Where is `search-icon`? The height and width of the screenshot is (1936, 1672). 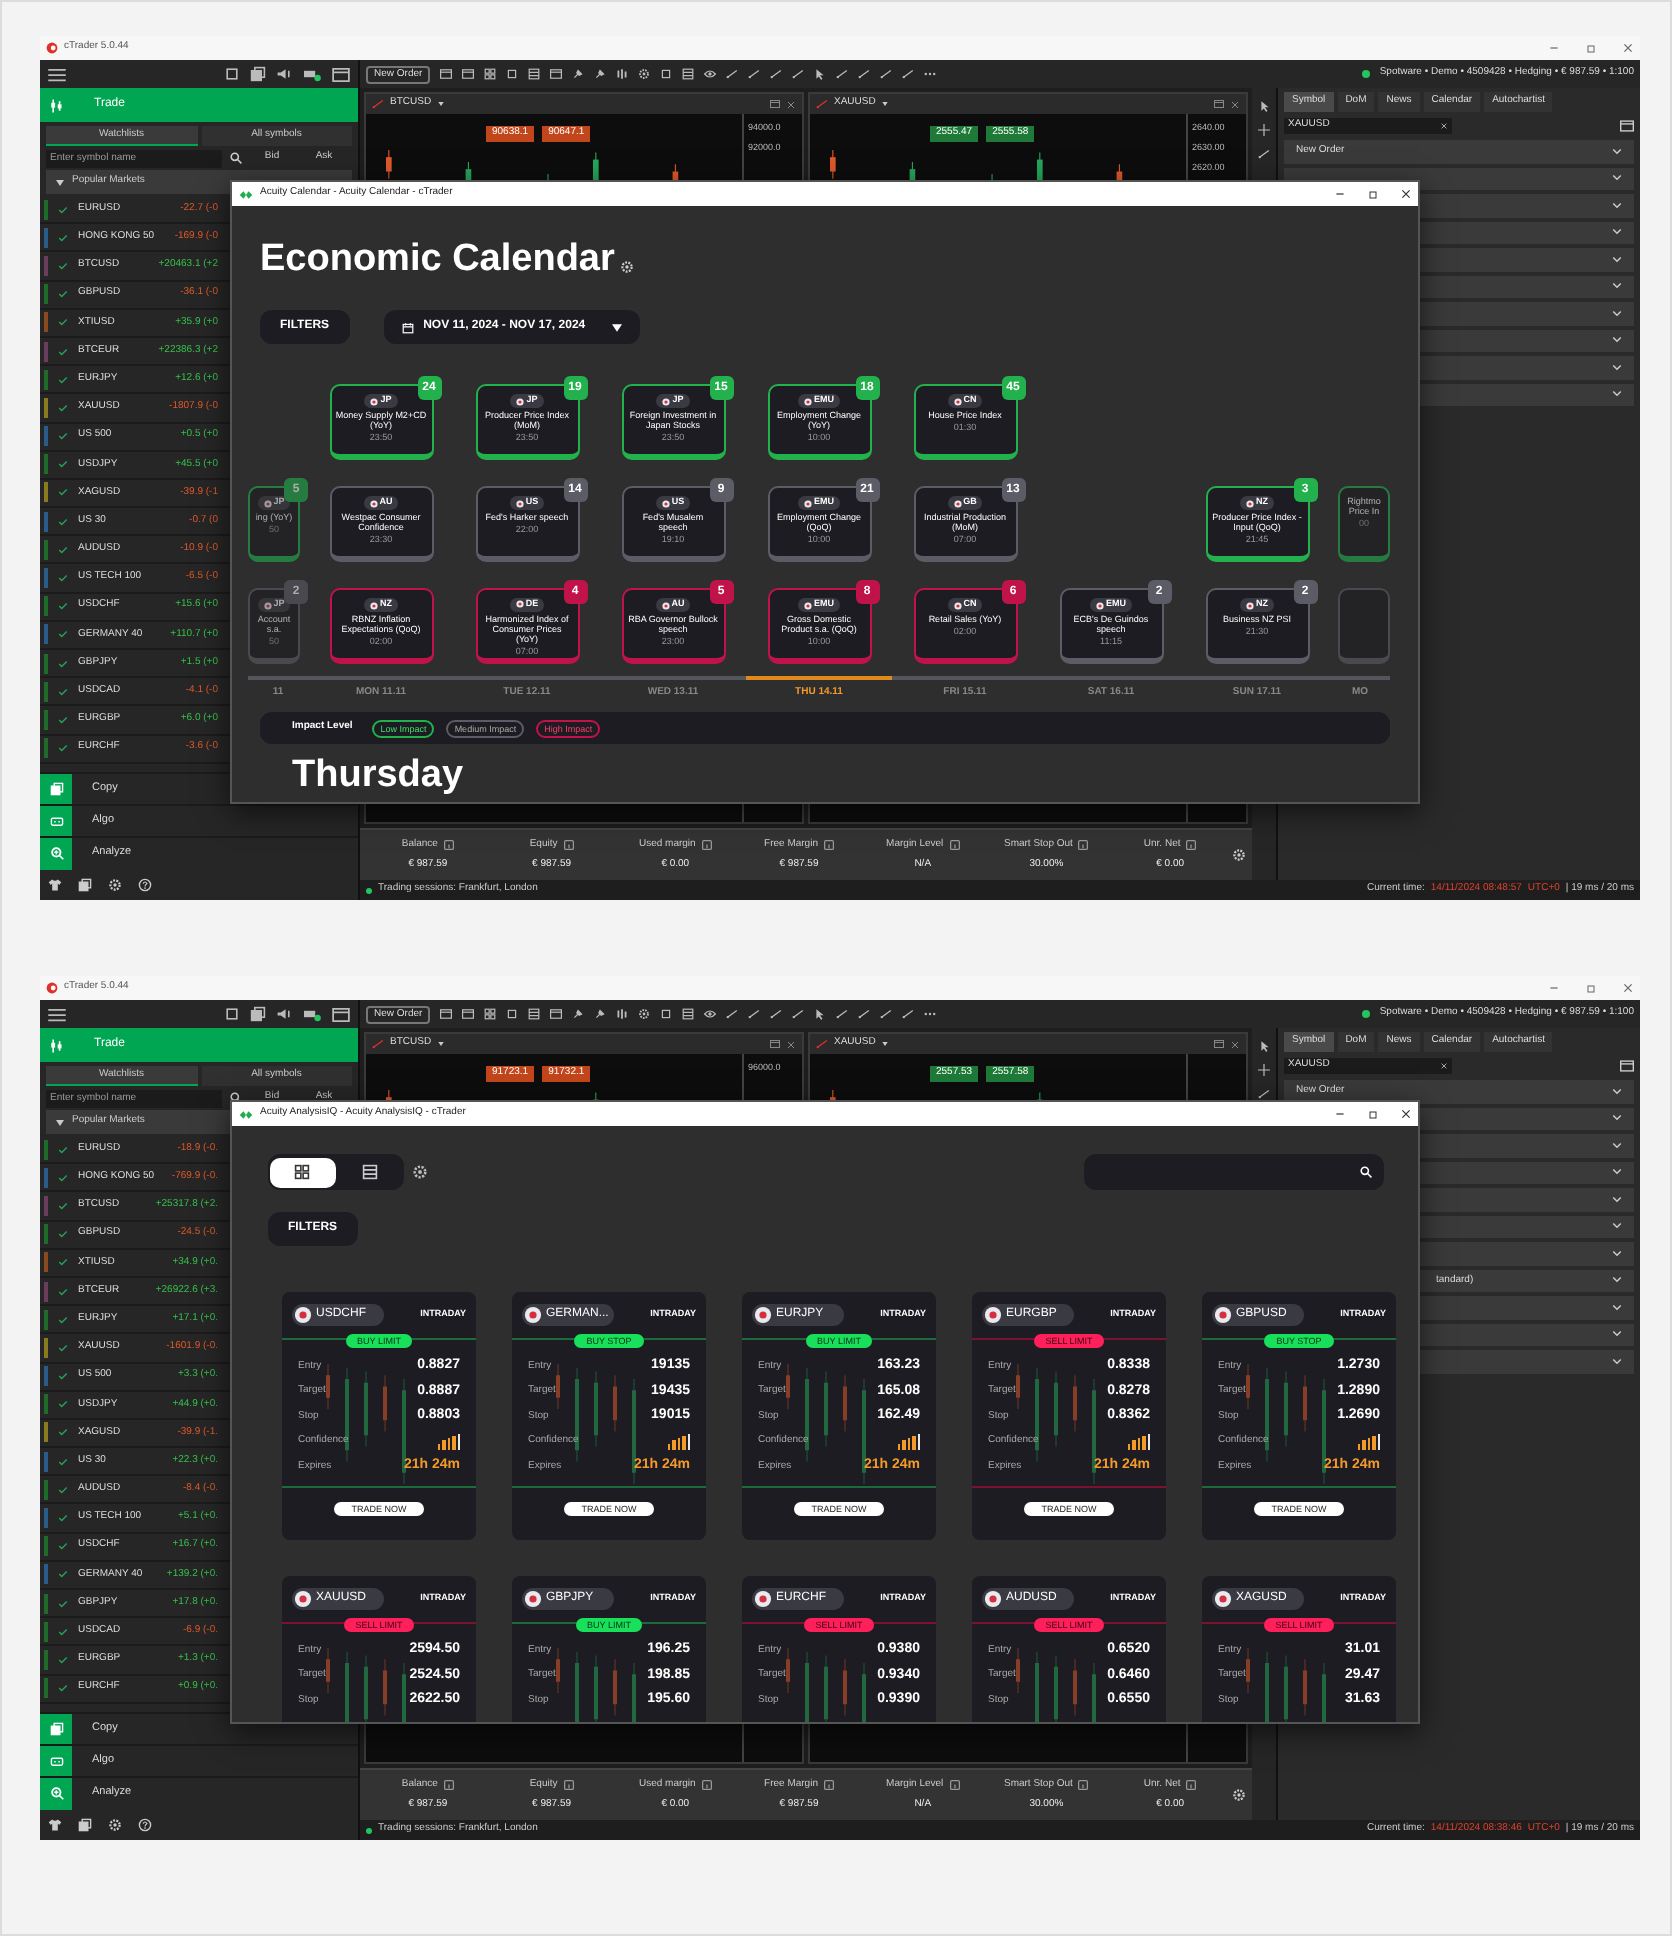
search-icon is located at coordinates (236, 158).